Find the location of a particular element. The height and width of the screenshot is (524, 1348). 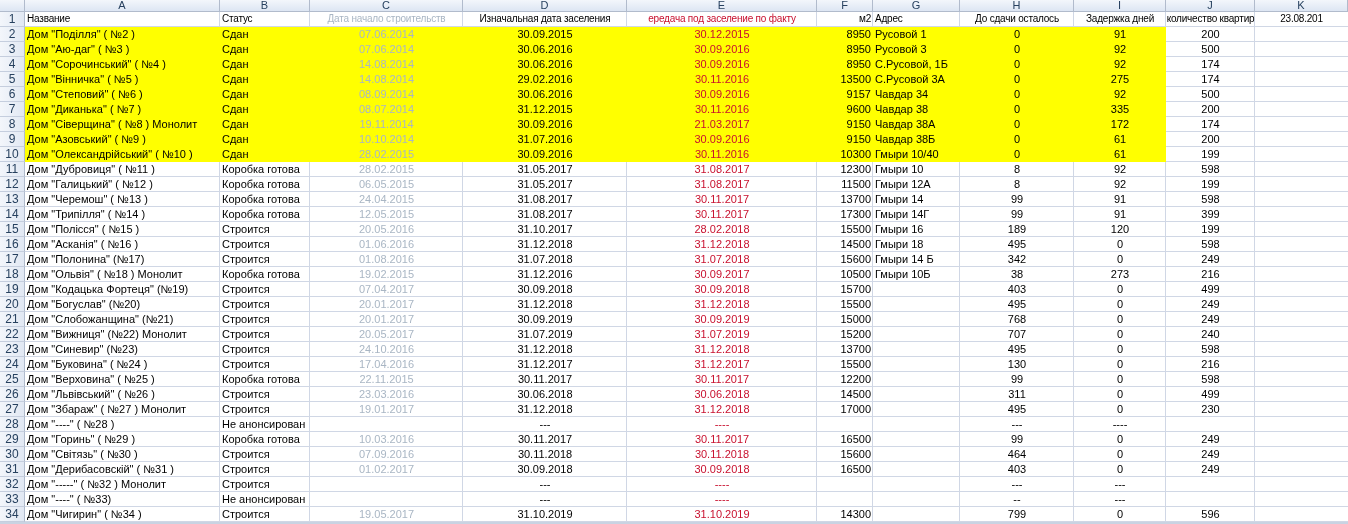

table-cell: 30.12.2015 is located at coordinates (722, 34).